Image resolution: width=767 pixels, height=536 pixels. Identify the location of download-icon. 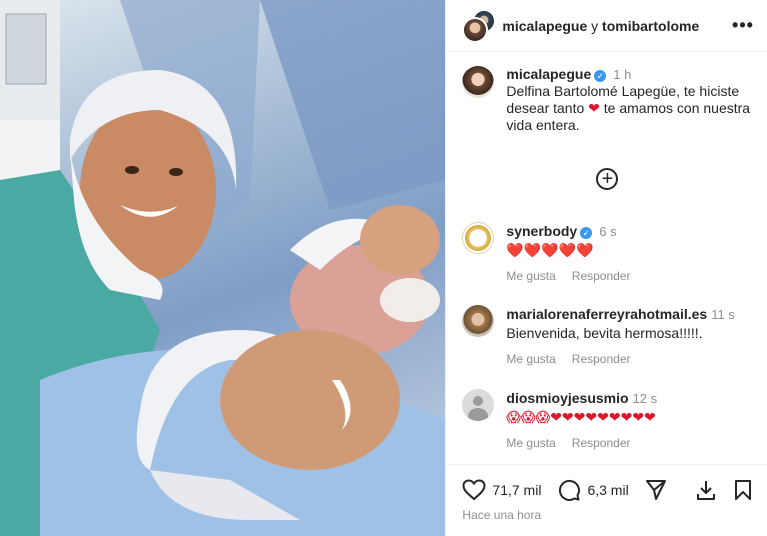
(706, 490).